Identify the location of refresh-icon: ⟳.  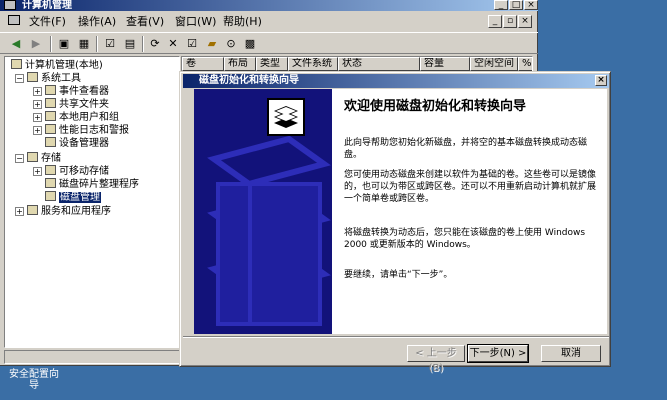
(155, 43).